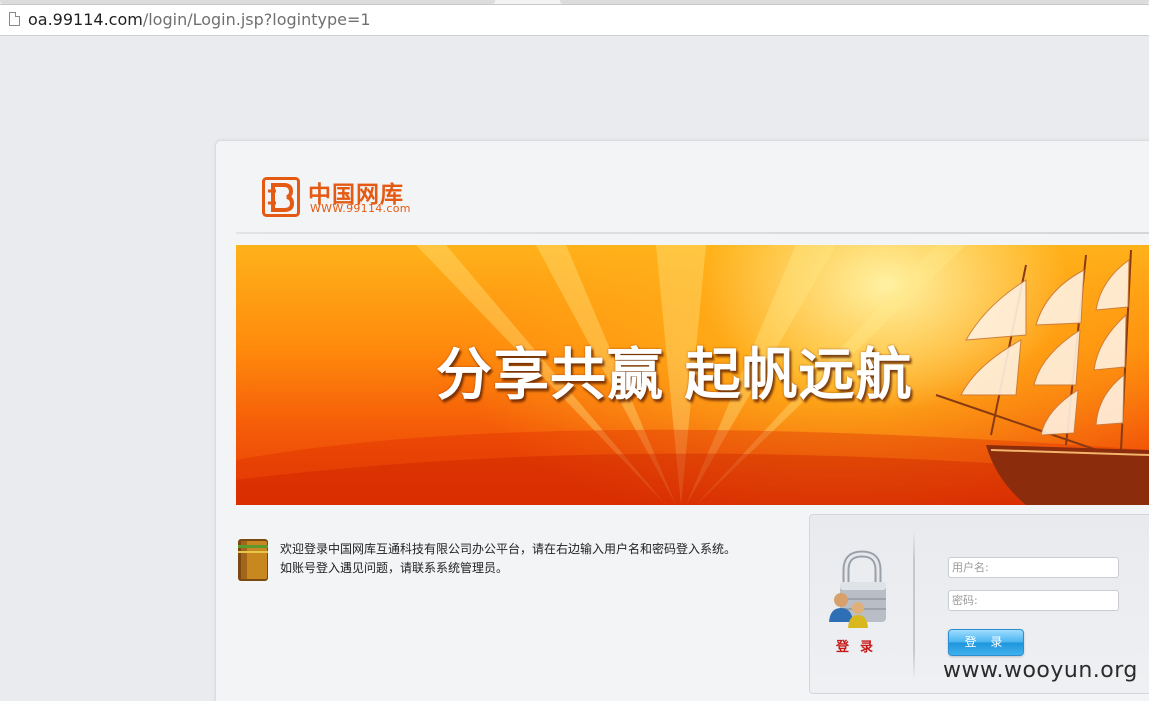 This screenshot has height=701, width=1149. Describe the element at coordinates (253, 560) in the screenshot. I see `book-icon` at that location.